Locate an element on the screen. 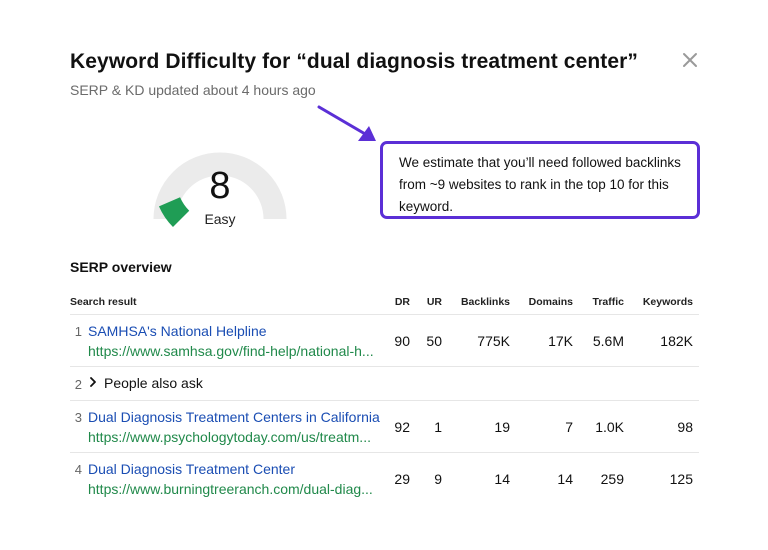 The height and width of the screenshot is (550, 768). close-icon is located at coordinates (690, 60).